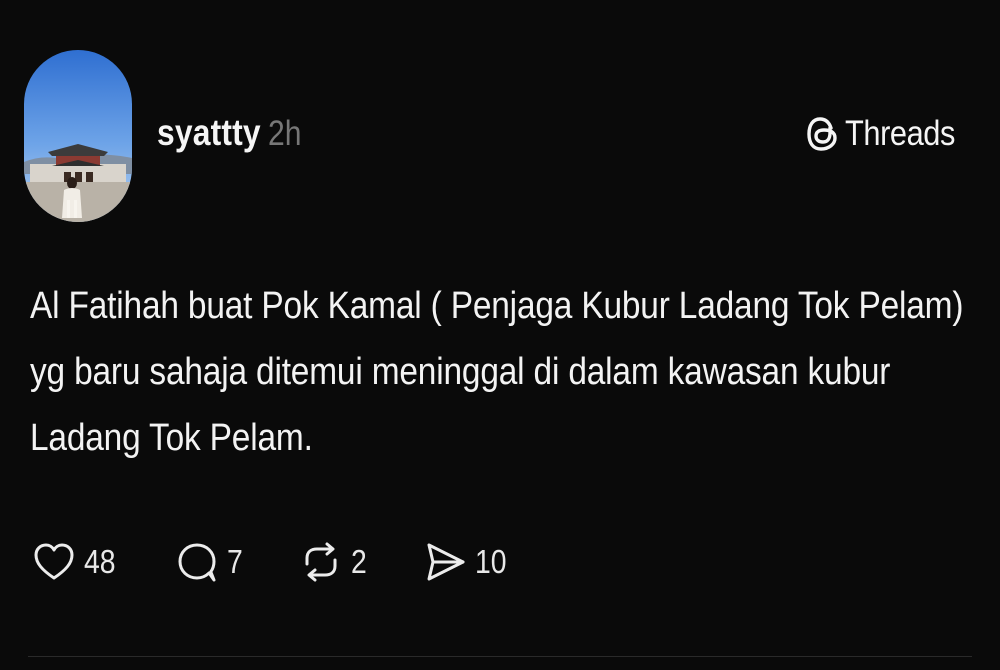 The width and height of the screenshot is (1000, 670). What do you see at coordinates (284, 133) in the screenshot?
I see `timestamp: 2h` at bounding box center [284, 133].